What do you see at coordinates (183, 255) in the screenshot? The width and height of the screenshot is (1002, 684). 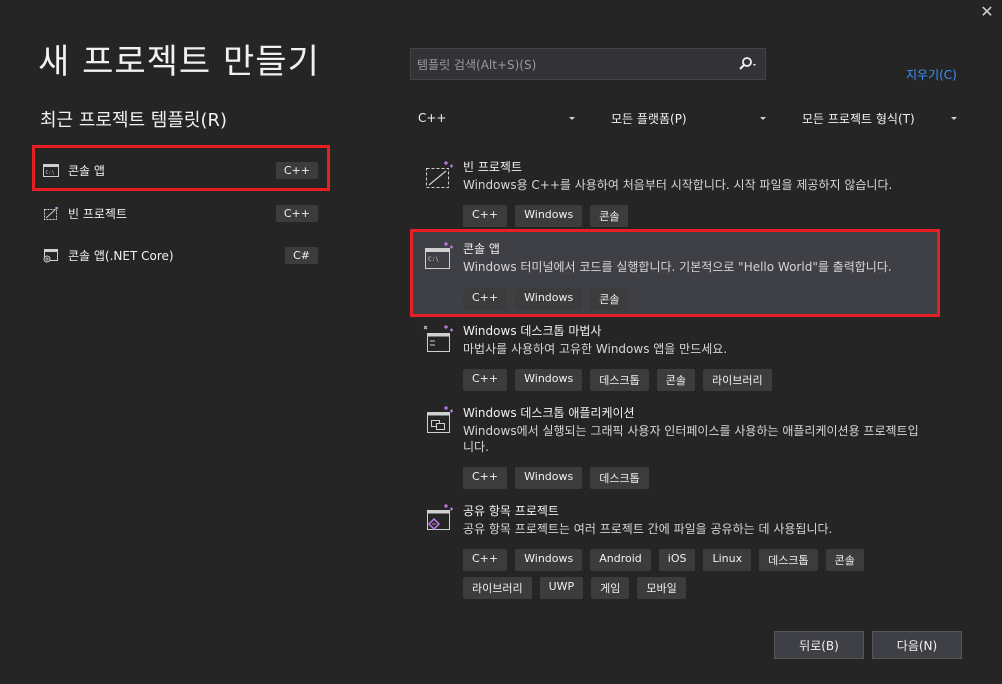 I see `recent-item-dotnet-console: 콘솔 앱(.NET Core) C#` at bounding box center [183, 255].